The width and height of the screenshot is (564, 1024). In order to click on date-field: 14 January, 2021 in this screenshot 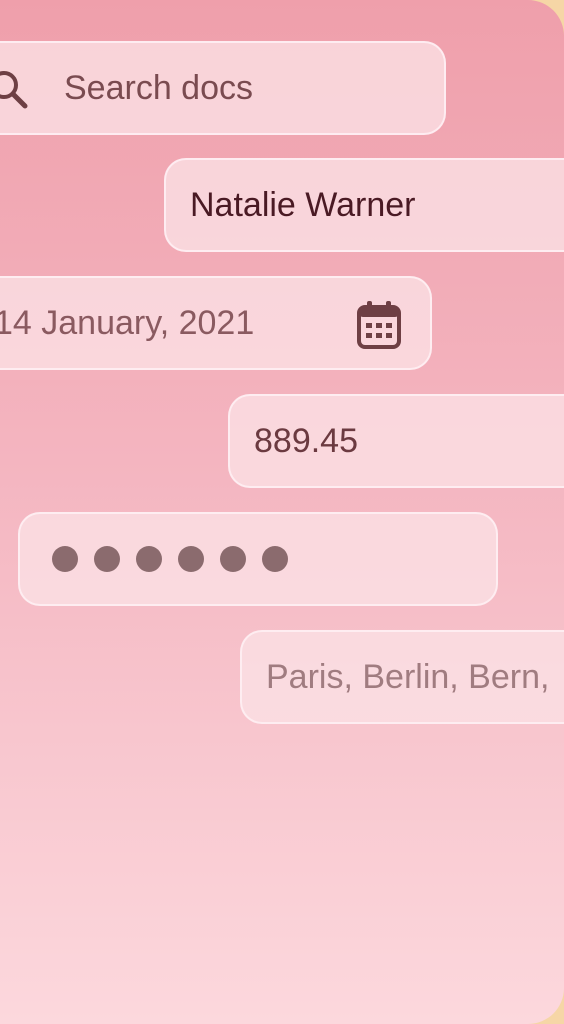, I will do `click(216, 323)`.